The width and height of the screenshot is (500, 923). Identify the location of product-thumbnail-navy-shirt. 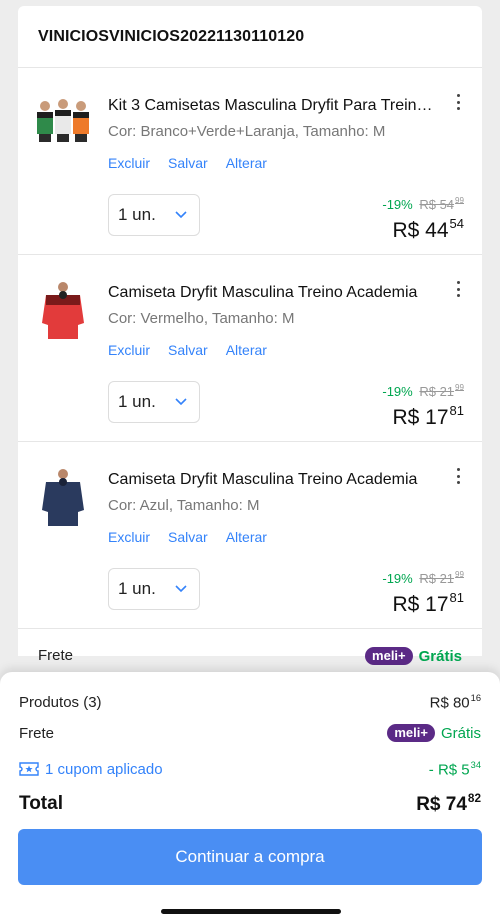
(63, 498).